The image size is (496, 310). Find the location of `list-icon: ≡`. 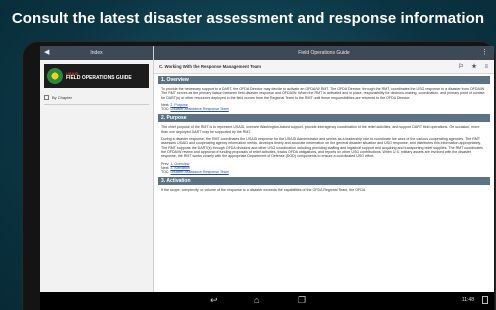

list-icon: ≡ is located at coordinates (486, 67).